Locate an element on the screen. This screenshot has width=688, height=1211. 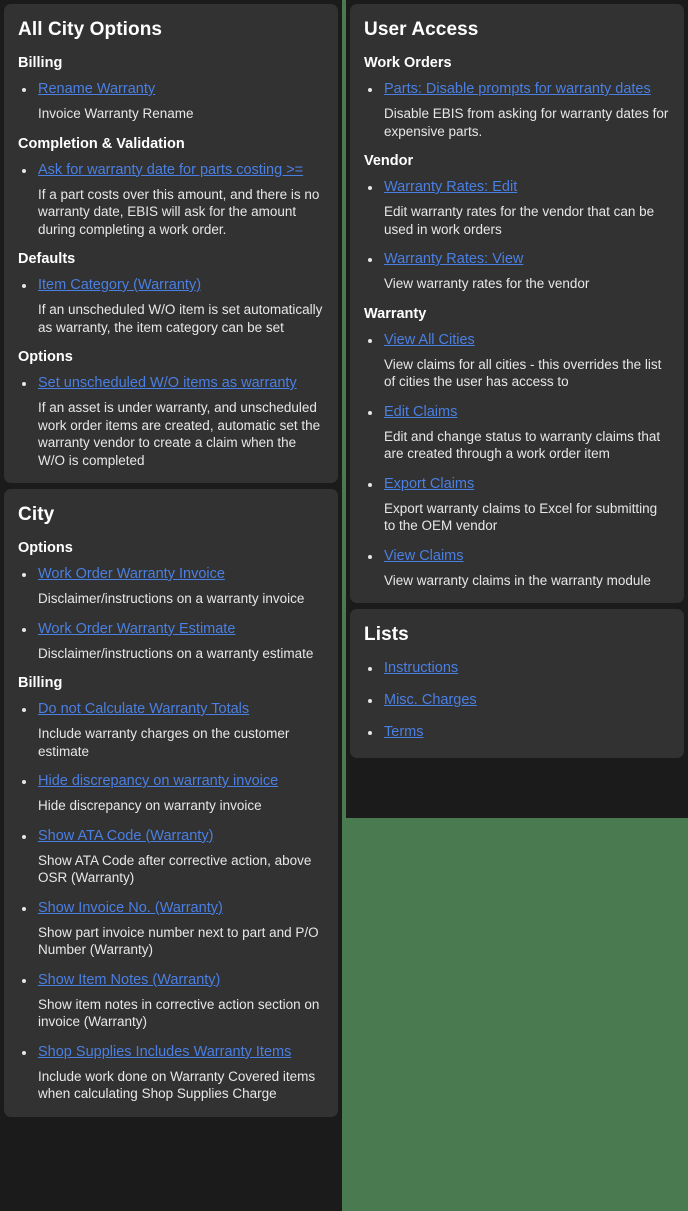
option-link: Rename Warranty is located at coordinates (96, 89).